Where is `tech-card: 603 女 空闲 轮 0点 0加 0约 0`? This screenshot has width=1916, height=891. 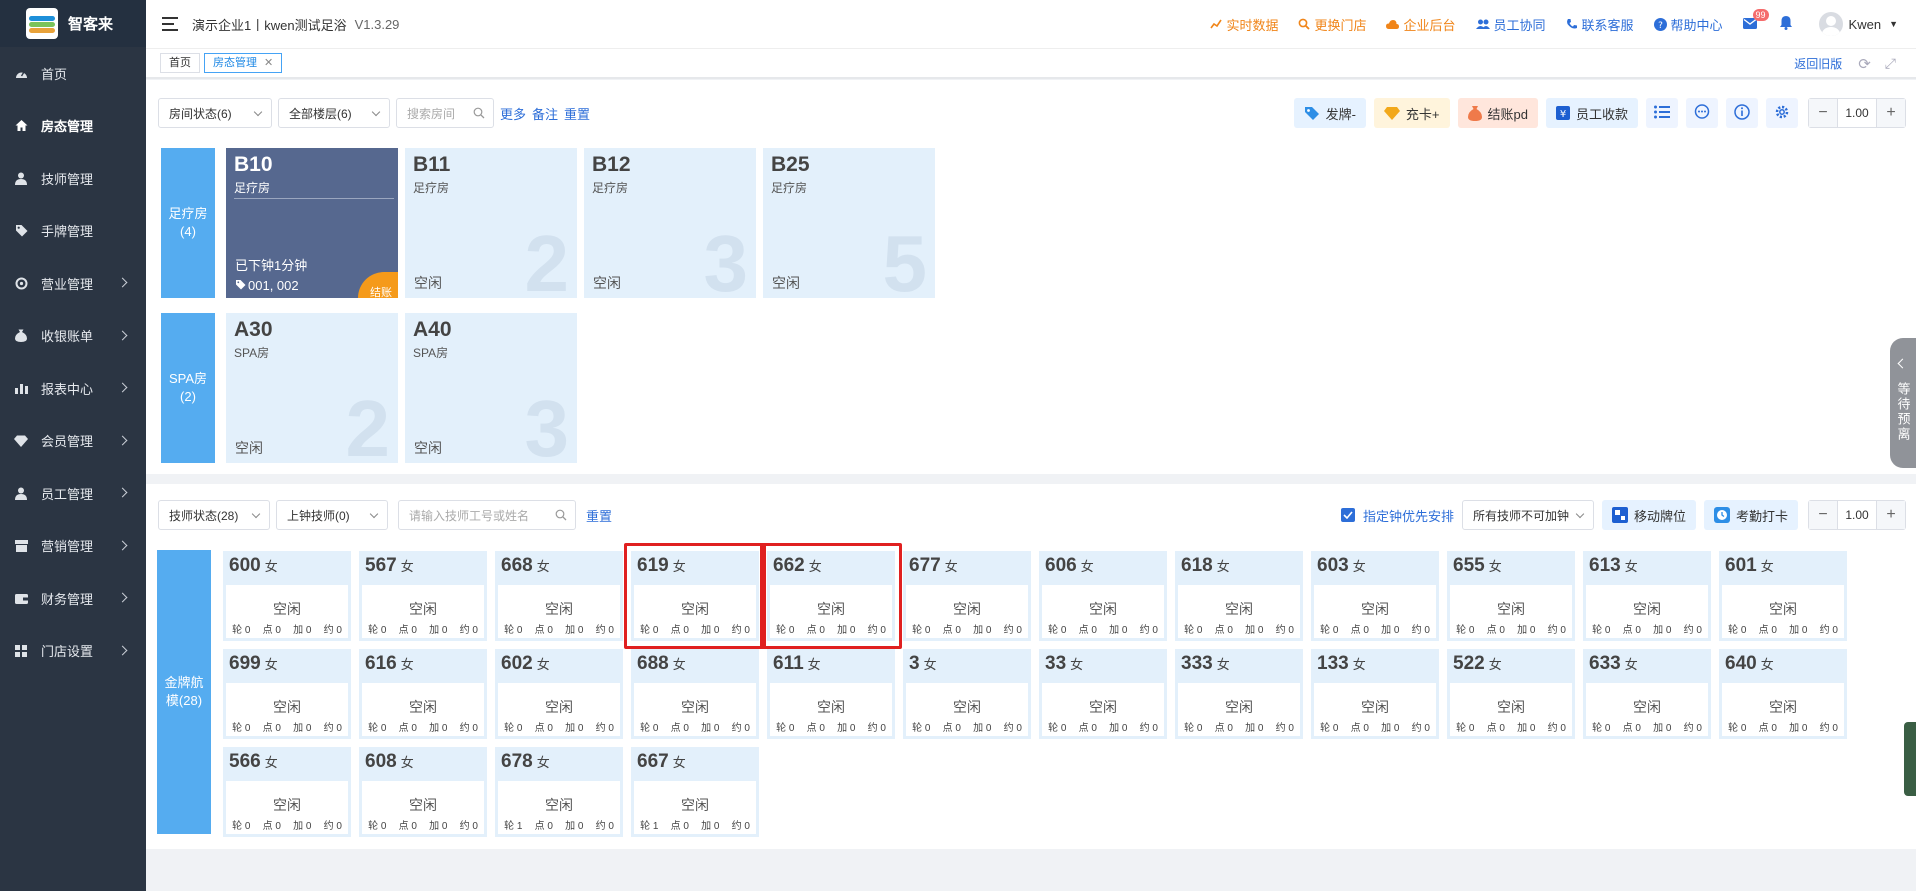
tech-card: 603 女 空闲 轮 0点 0加 0约 0 is located at coordinates (1375, 596).